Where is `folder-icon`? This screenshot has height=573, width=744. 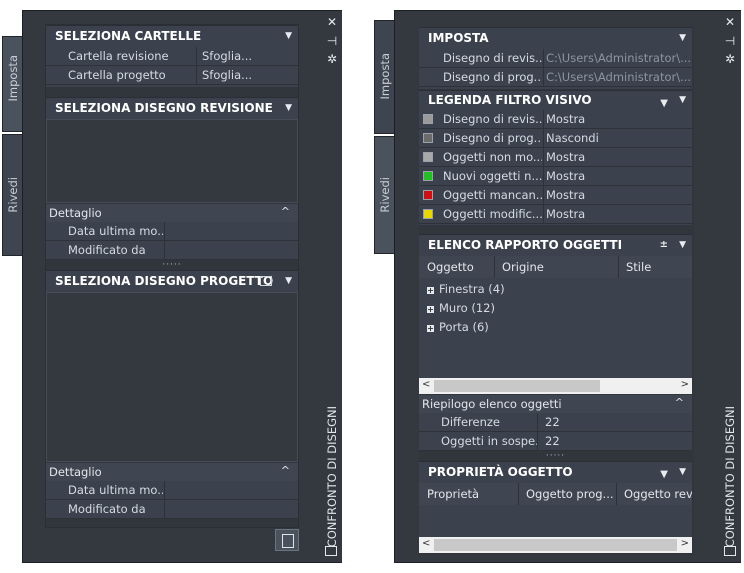 folder-icon is located at coordinates (266, 281).